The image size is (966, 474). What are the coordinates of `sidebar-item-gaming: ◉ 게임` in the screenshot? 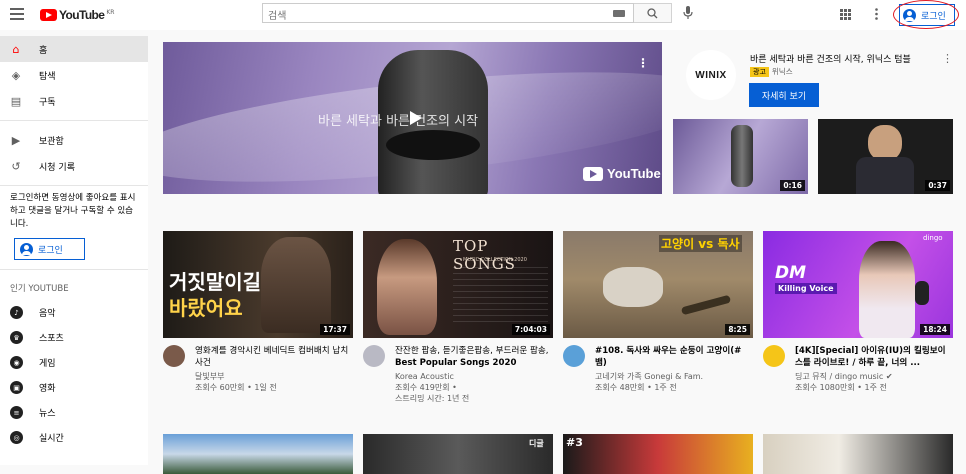 It's located at (74, 362).